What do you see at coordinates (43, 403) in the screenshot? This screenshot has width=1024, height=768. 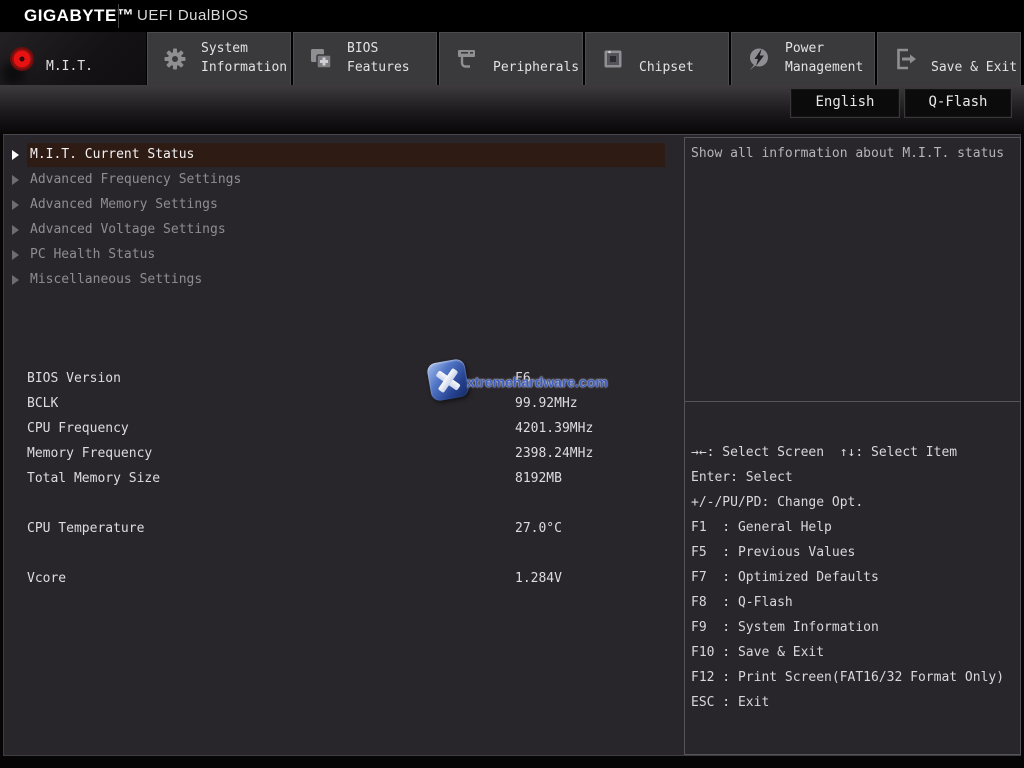 I see `info-label: BCLK` at bounding box center [43, 403].